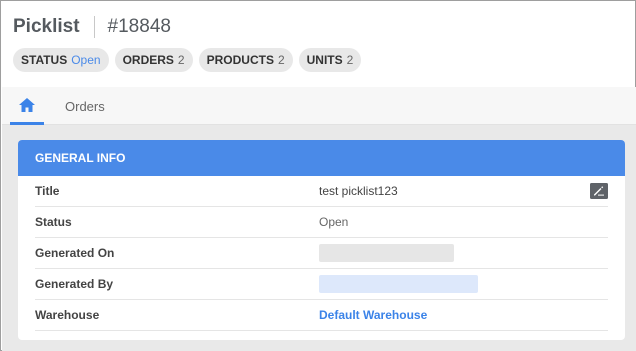  I want to click on generated-on-value-redacted, so click(386, 253).